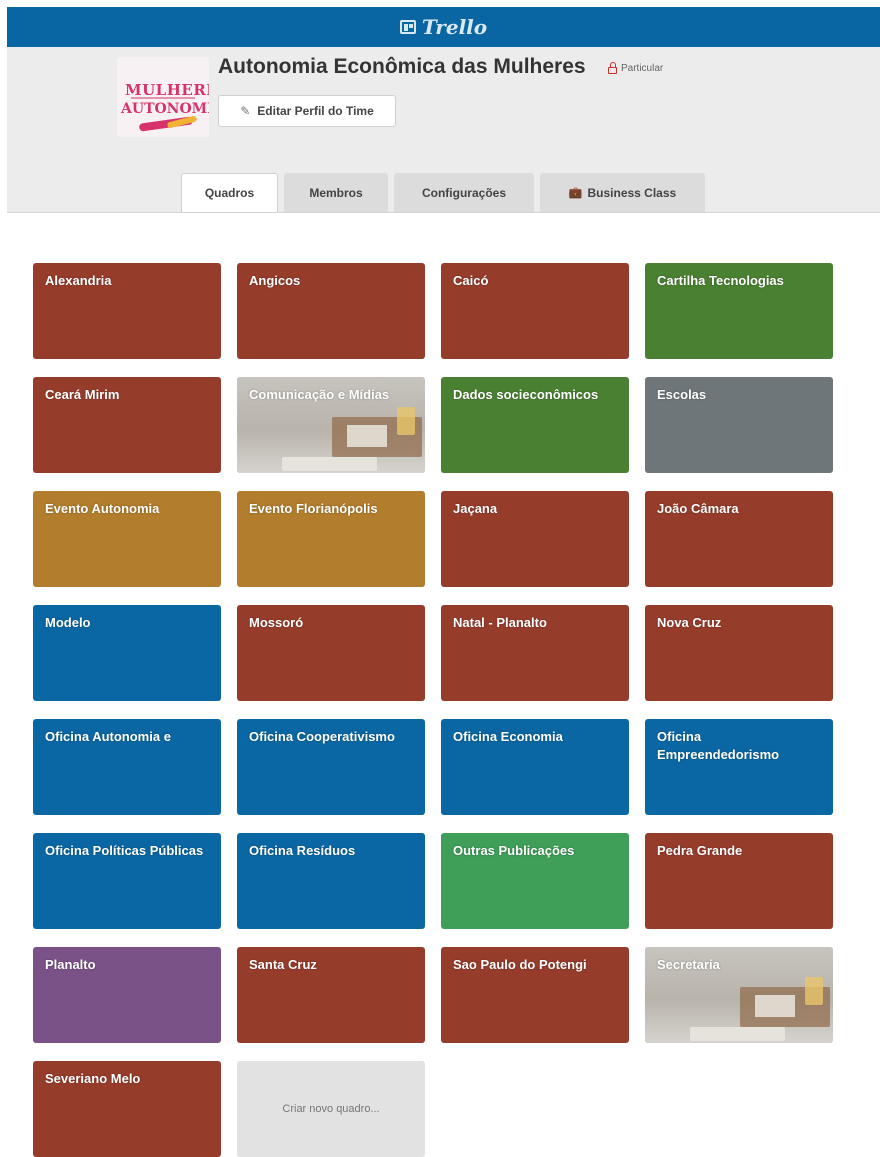 The height and width of the screenshot is (1157, 880). Describe the element at coordinates (315, 111) in the screenshot. I see `edit-team-profile-label: Editar Perfil do Time` at that location.